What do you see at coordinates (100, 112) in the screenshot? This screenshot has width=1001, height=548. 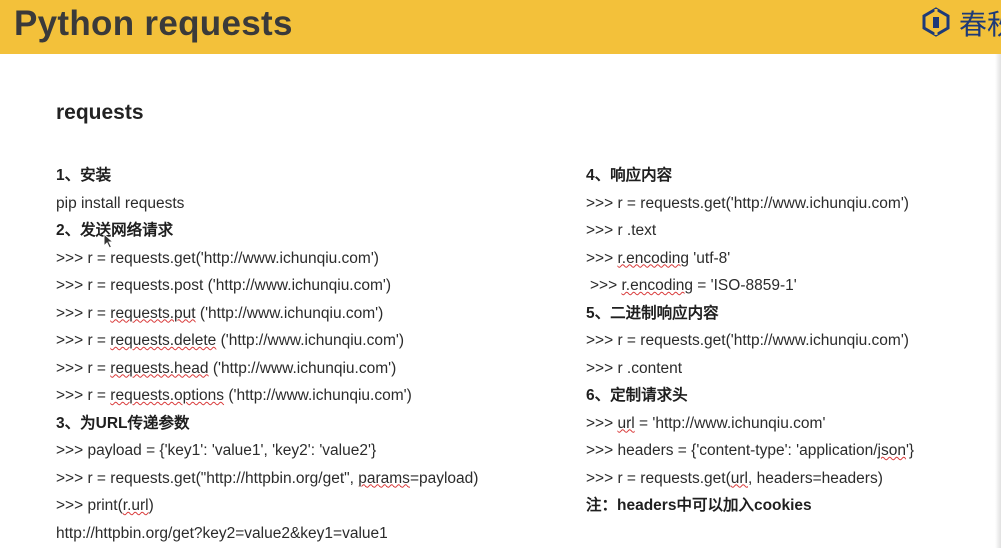 I see `section-title: requests` at bounding box center [100, 112].